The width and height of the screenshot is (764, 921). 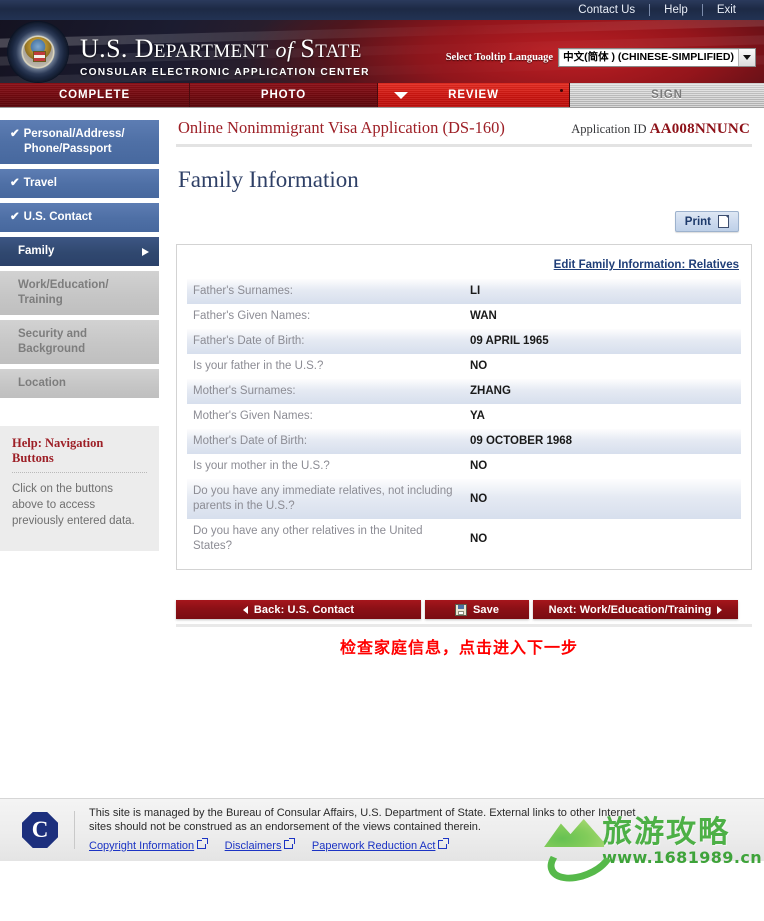 I want to click on print-row: Print, so click(x=464, y=221).